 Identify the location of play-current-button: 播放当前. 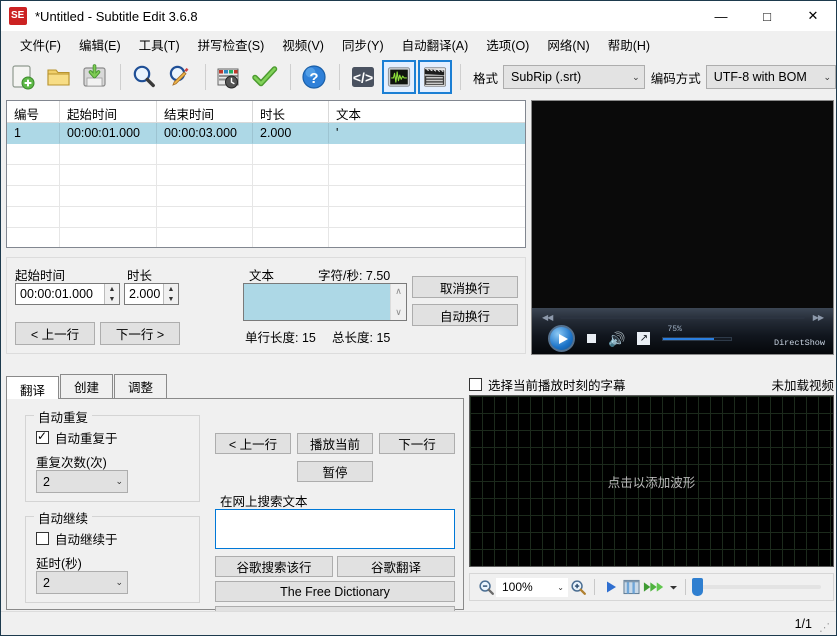
(335, 443).